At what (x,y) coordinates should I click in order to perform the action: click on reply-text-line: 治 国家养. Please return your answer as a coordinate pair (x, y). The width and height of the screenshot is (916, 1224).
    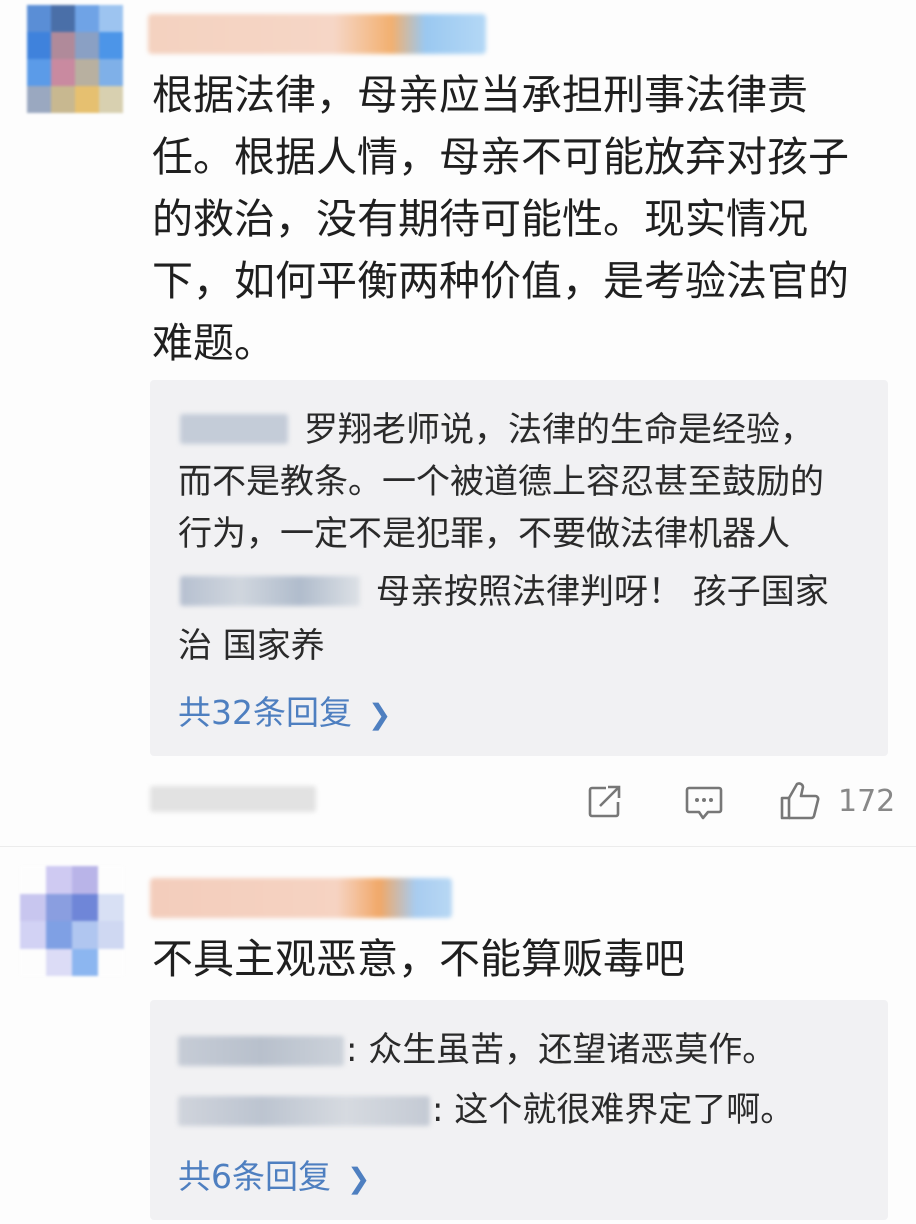
    Looking at the image, I should click on (251, 646).